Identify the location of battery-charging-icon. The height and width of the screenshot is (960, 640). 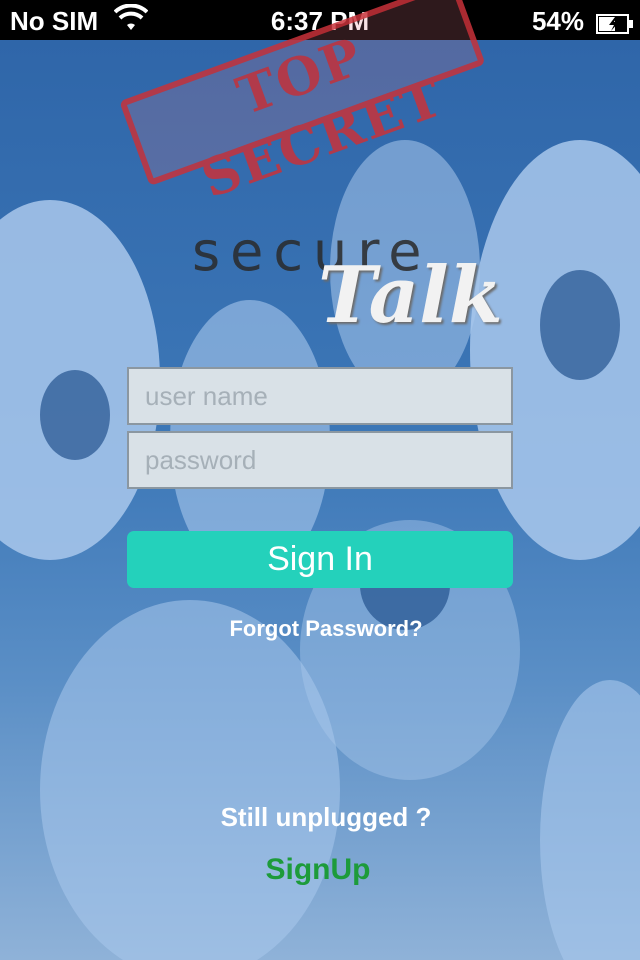
(614, 22).